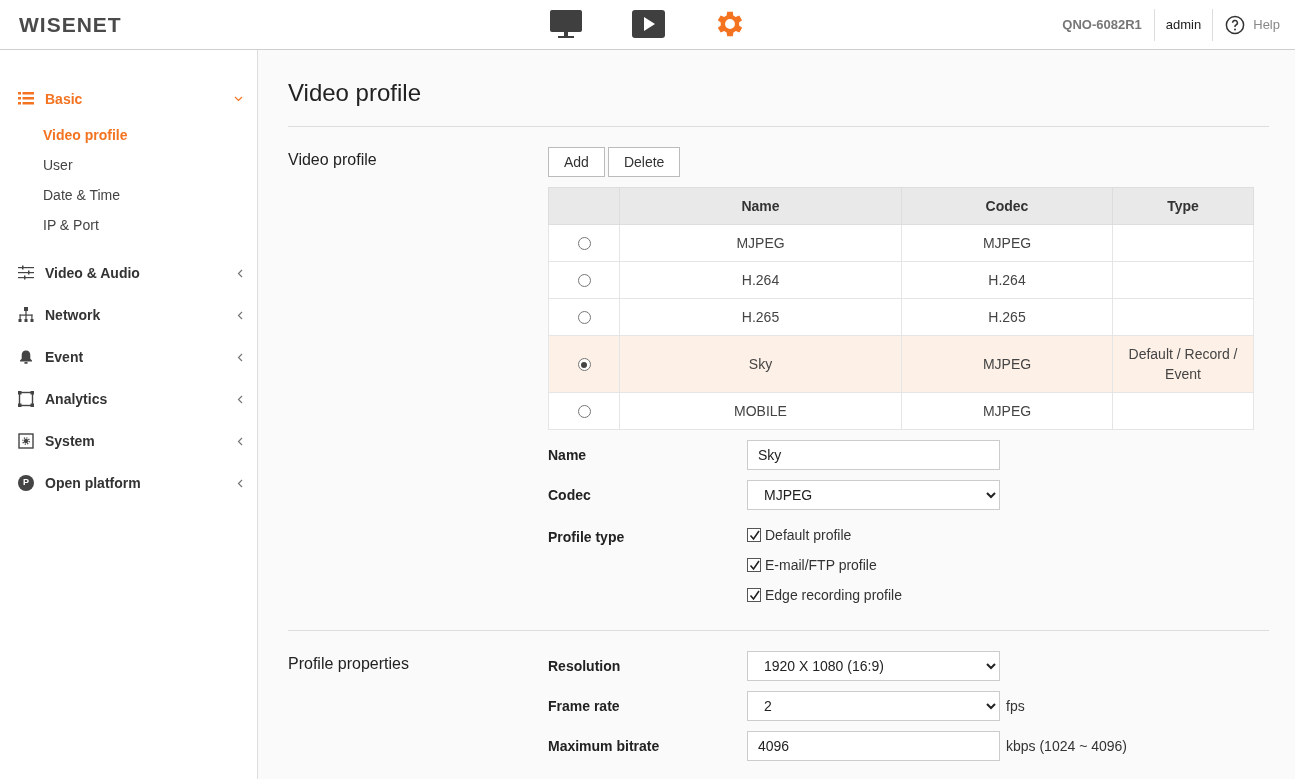  Describe the element at coordinates (760, 206) in the screenshot. I see `column-header: Name` at that location.